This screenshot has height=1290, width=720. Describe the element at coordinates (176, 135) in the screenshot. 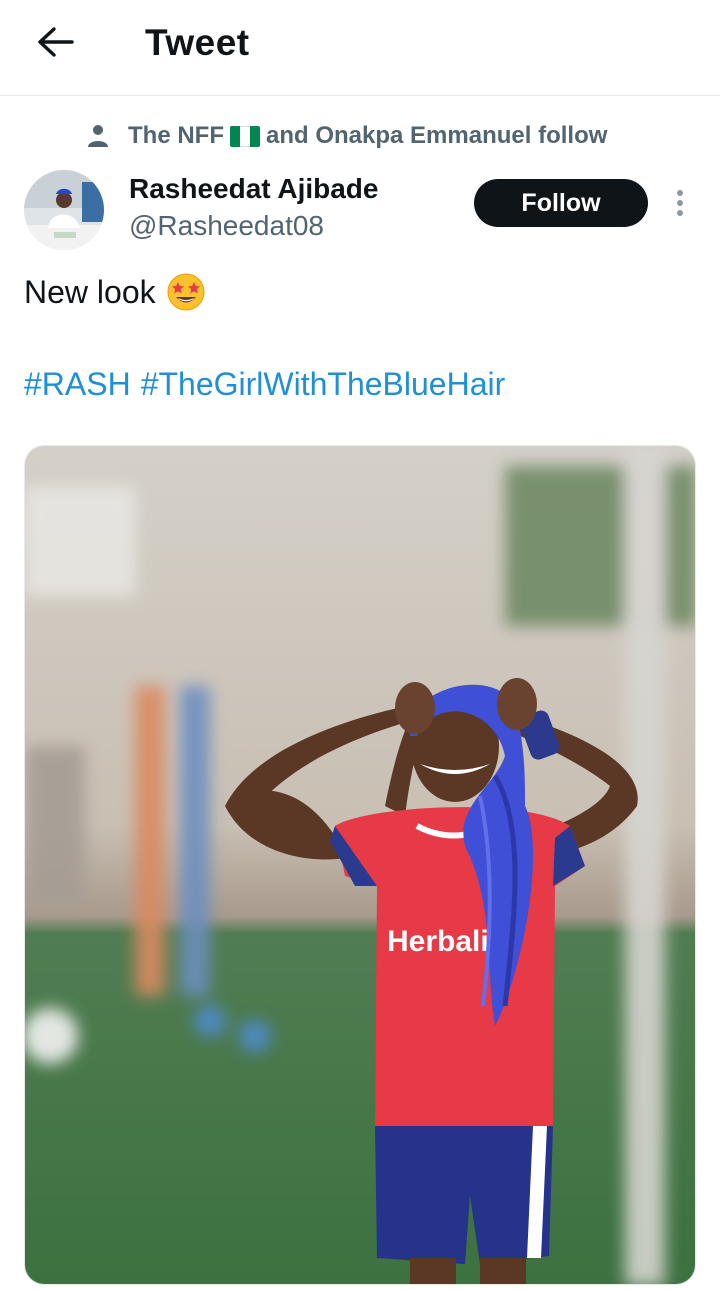

I see `social-context-prefix: The NFF` at that location.